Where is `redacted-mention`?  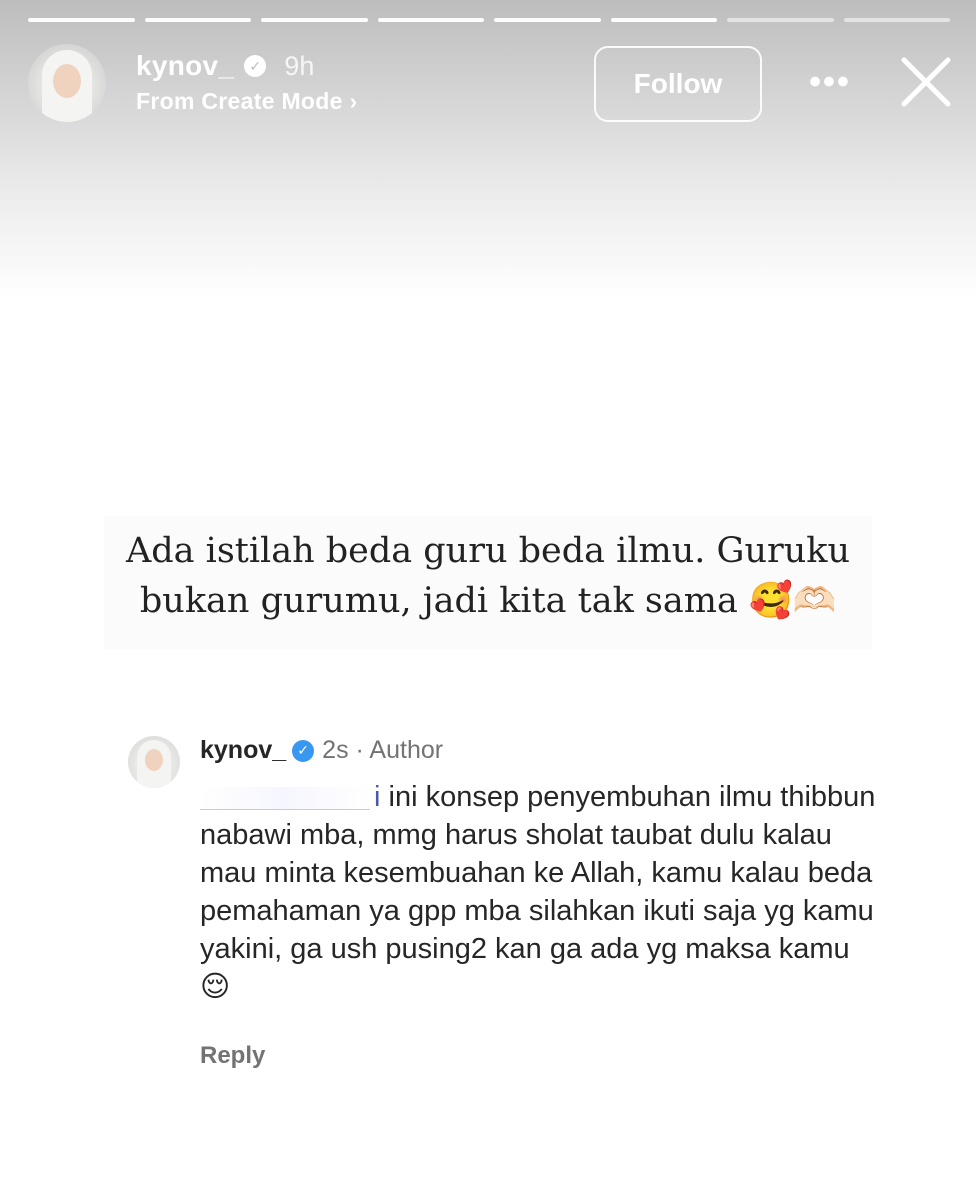 redacted-mention is located at coordinates (285, 798).